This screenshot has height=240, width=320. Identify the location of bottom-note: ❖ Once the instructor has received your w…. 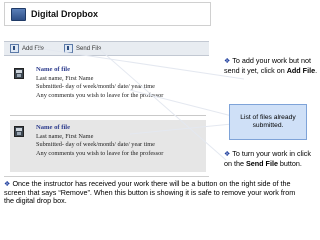
(154, 192).